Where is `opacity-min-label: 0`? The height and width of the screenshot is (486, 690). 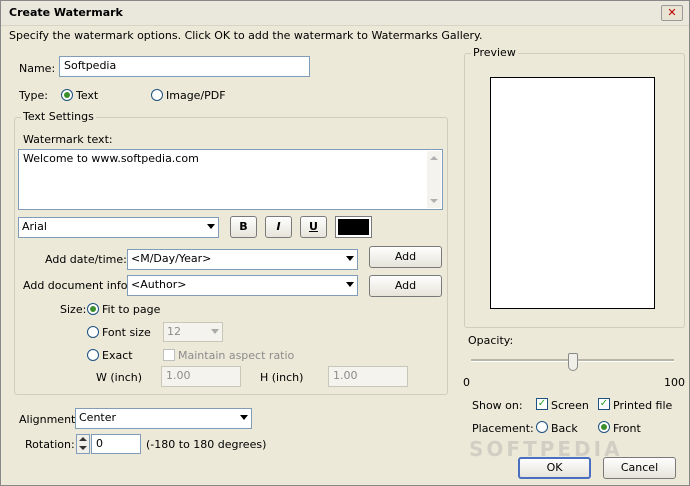
opacity-min-label: 0 is located at coordinates (466, 382).